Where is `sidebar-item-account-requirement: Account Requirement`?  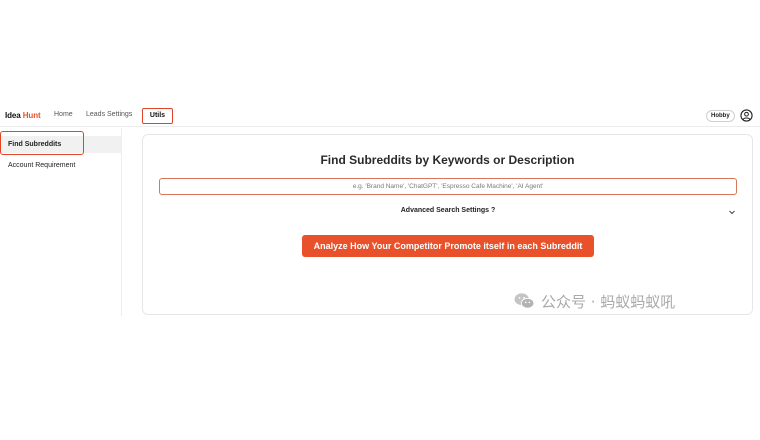 sidebar-item-account-requirement: Account Requirement is located at coordinates (60, 166).